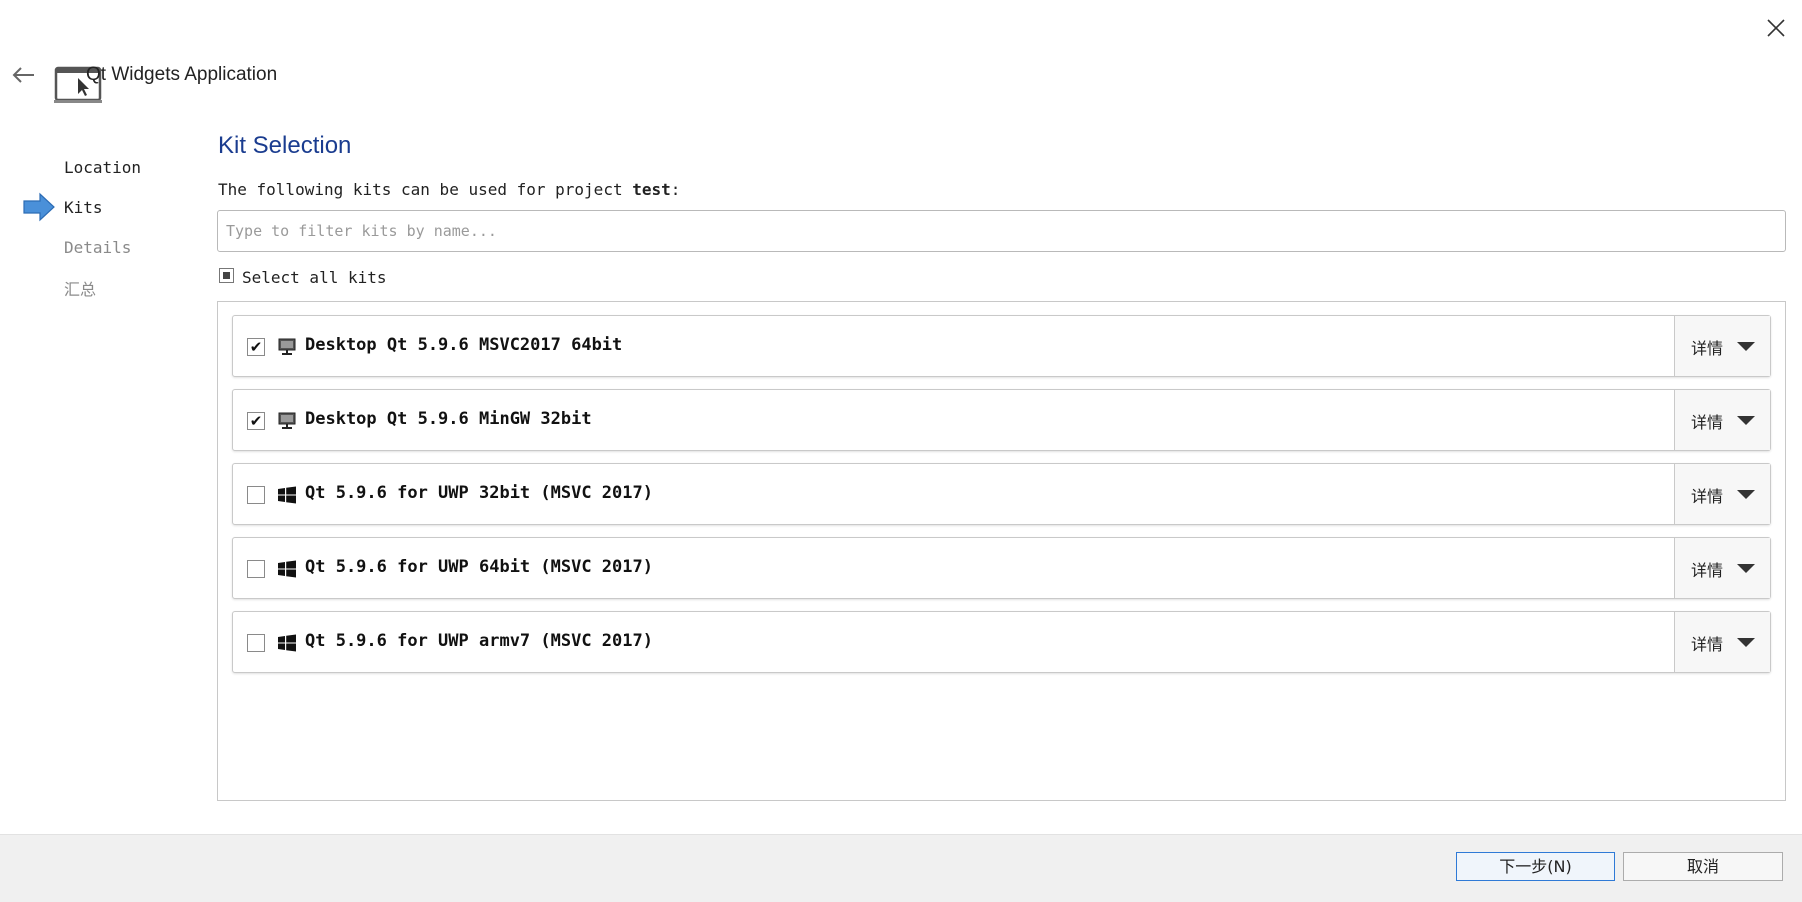  I want to click on wizard-title: Qt Widgets Application, so click(182, 74).